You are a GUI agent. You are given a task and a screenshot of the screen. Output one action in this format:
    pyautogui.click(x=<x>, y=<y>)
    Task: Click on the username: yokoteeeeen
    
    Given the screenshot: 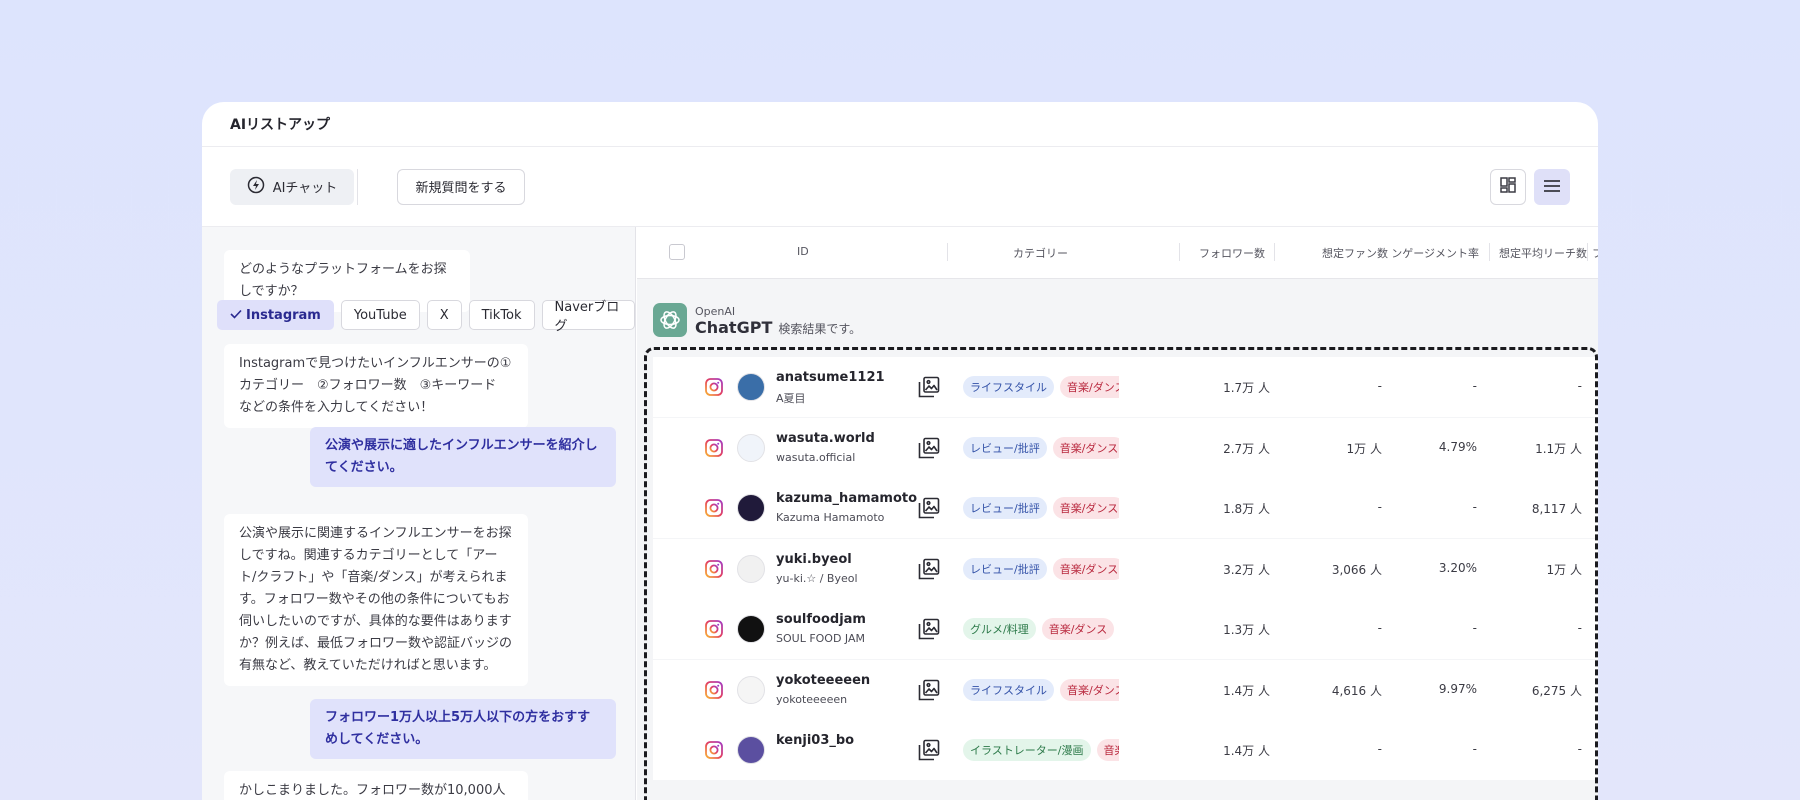 What is the action you would take?
    pyautogui.click(x=823, y=680)
    